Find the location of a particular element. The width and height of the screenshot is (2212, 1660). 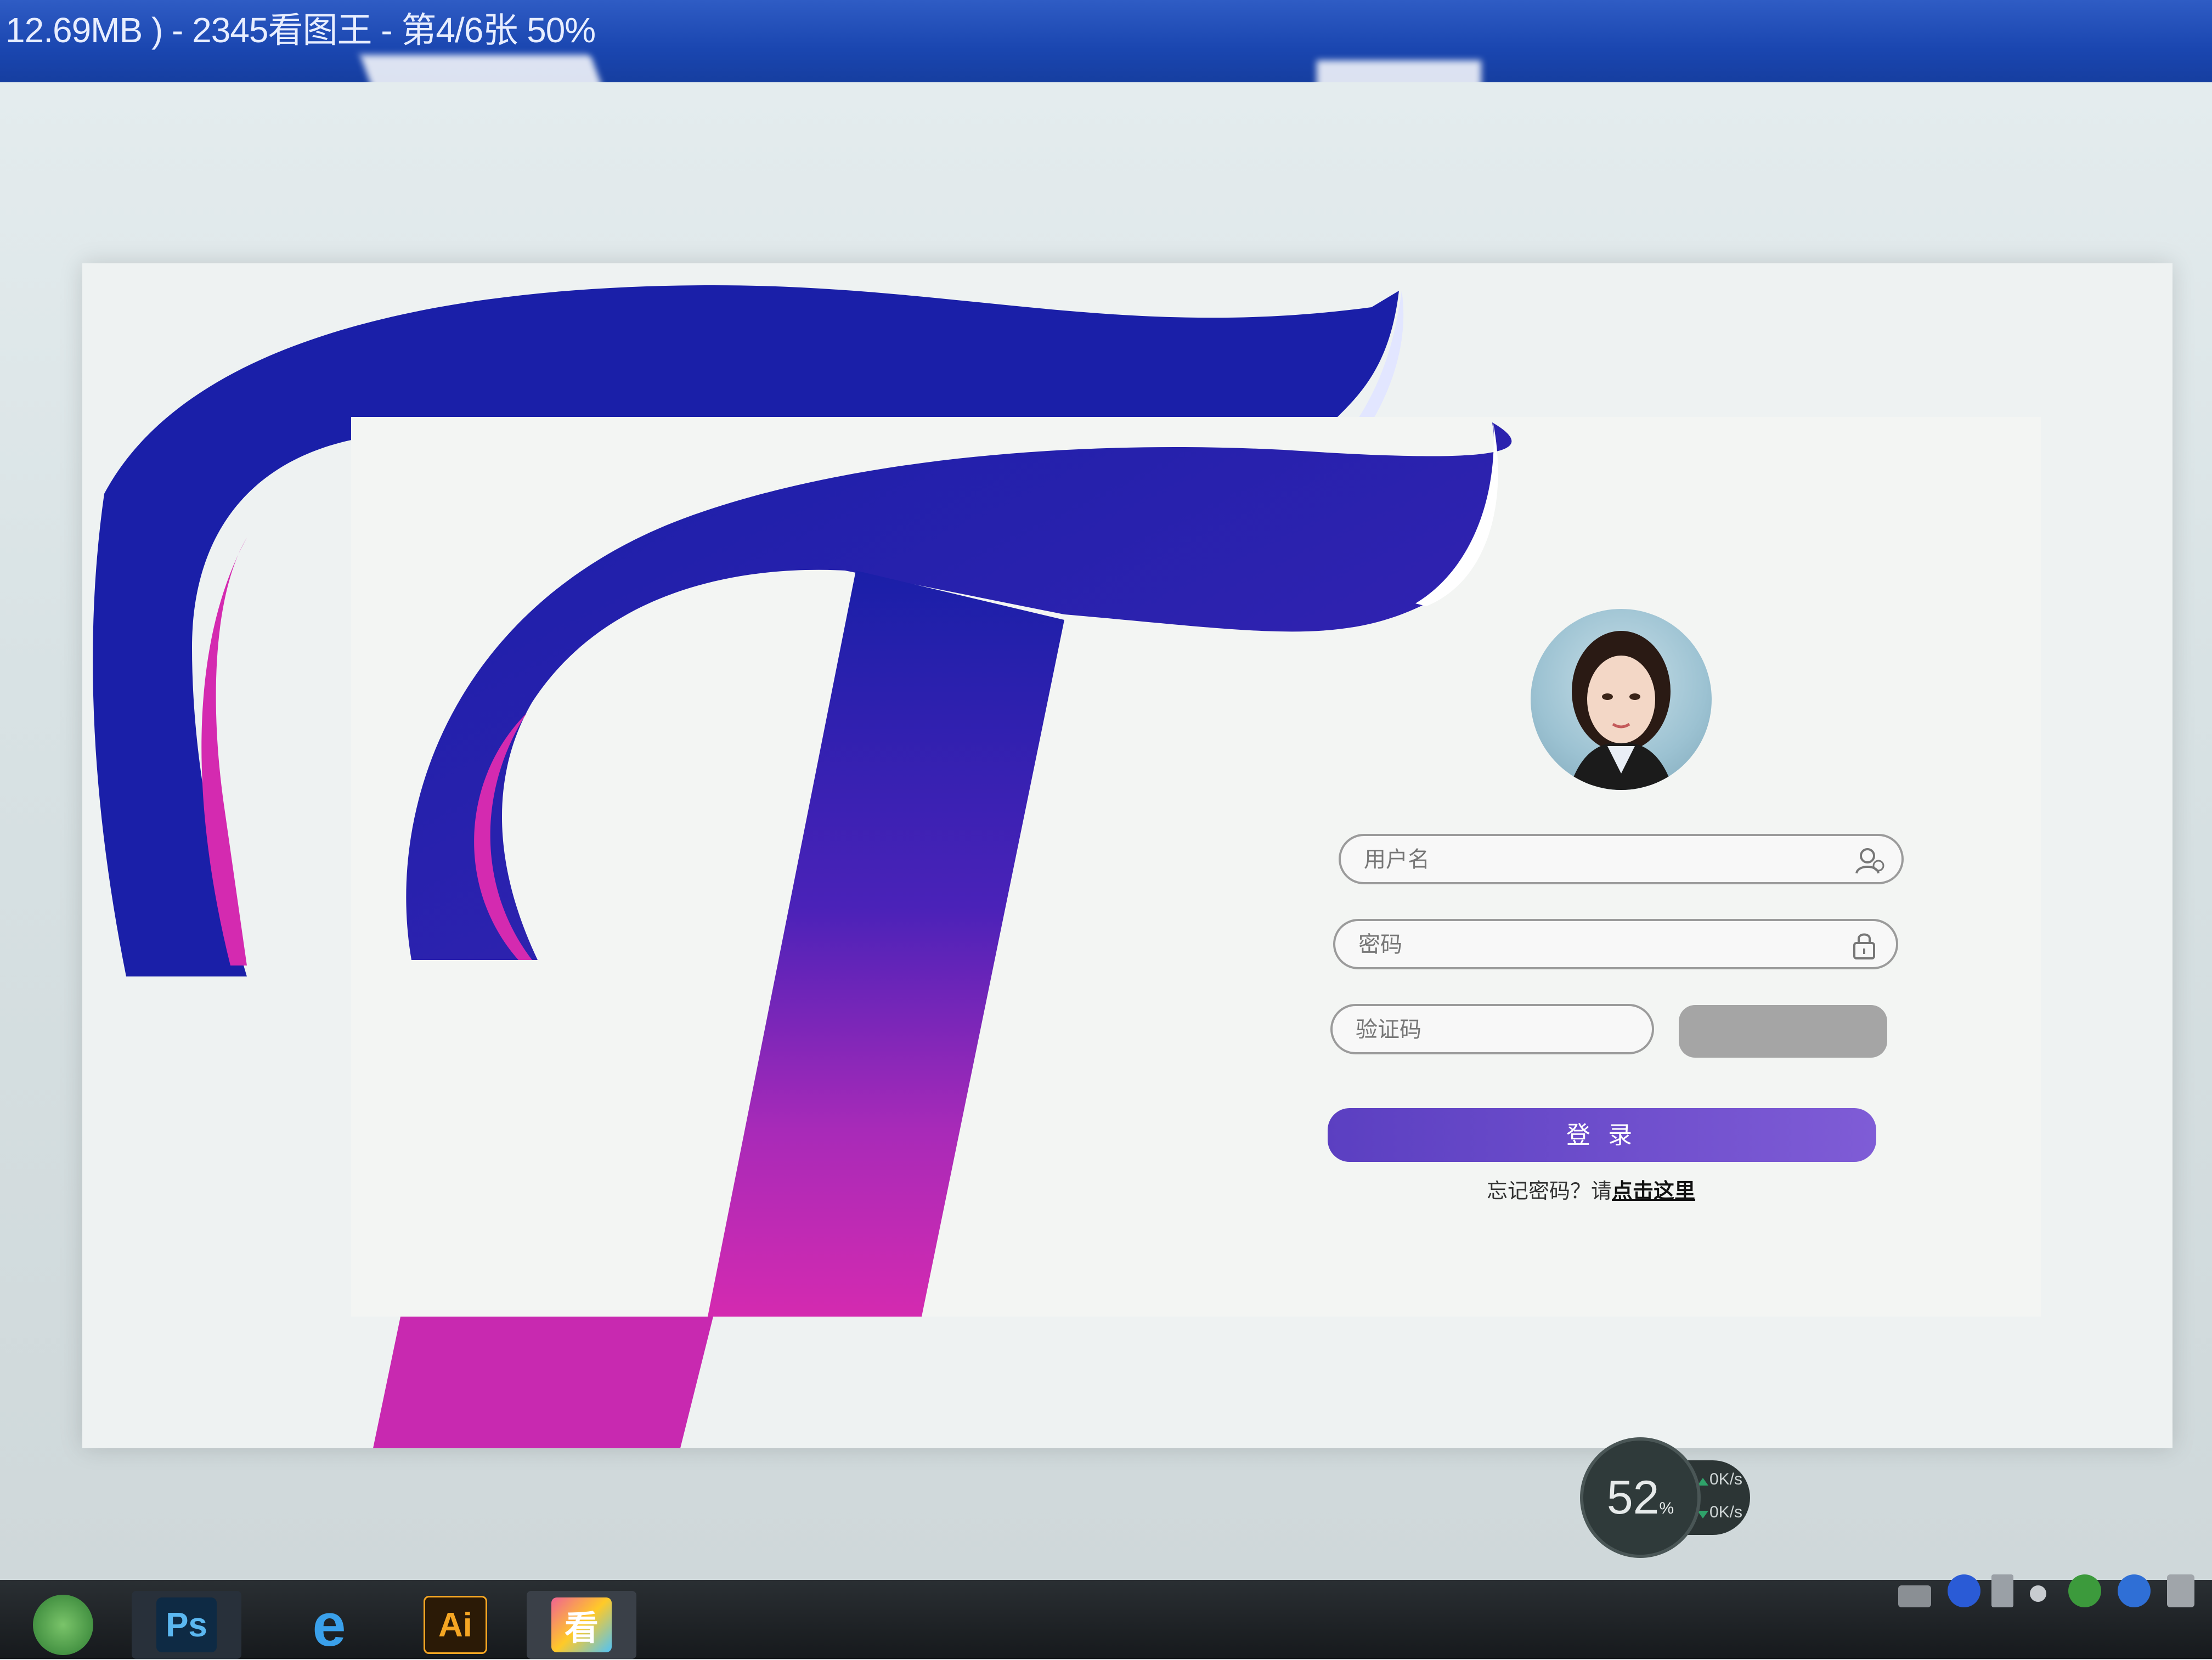

start-button is located at coordinates (63, 1625).